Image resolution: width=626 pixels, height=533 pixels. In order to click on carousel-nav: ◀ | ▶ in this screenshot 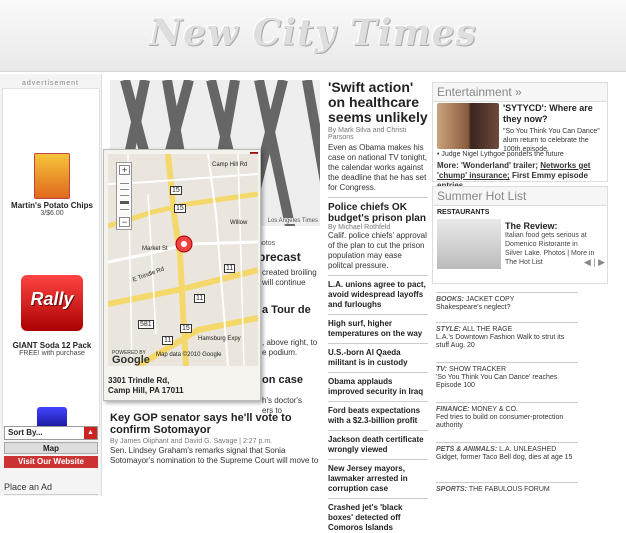, I will do `click(594, 262)`.